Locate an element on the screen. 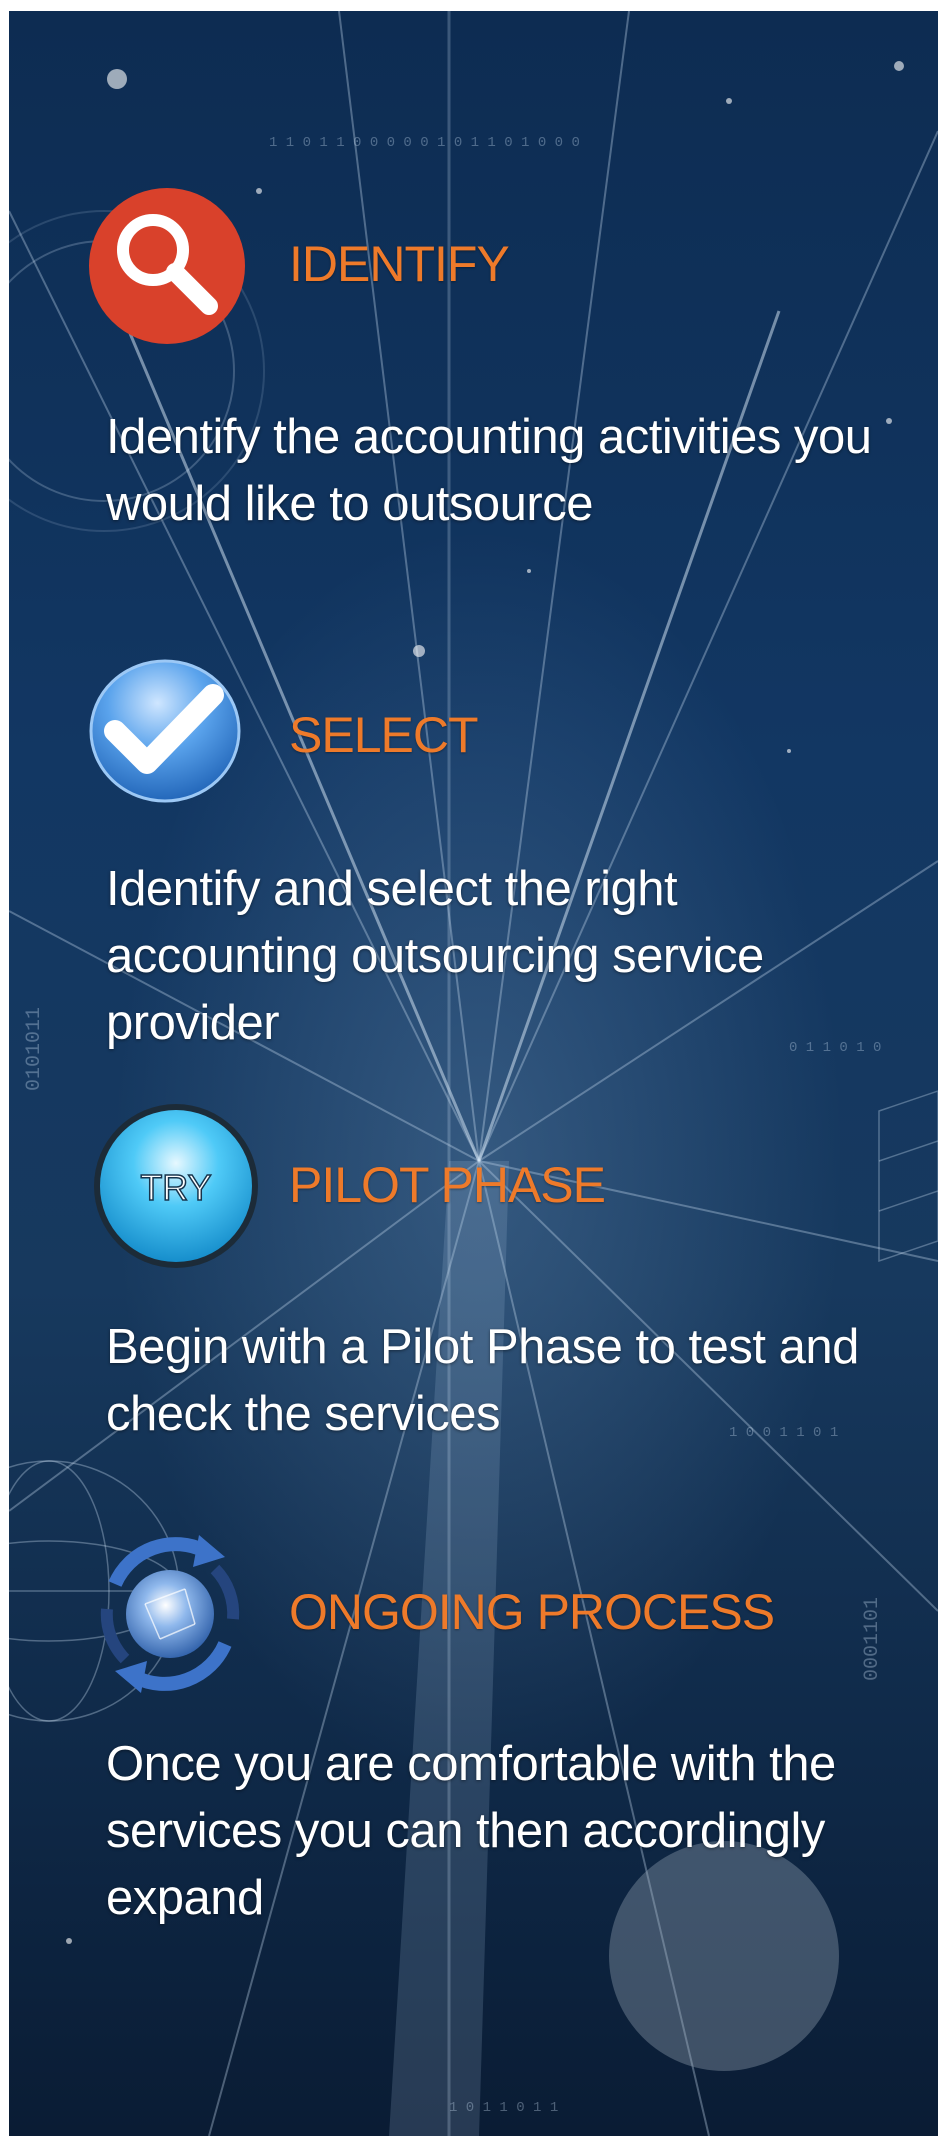 This screenshot has width=938, height=2136. globe-cycle-icon is located at coordinates (165, 1611).